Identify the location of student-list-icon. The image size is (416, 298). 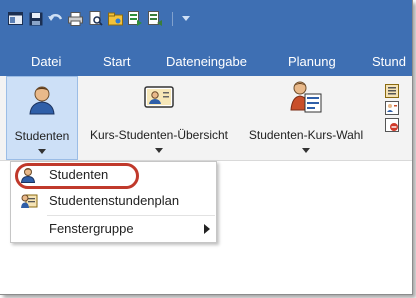
(392, 108).